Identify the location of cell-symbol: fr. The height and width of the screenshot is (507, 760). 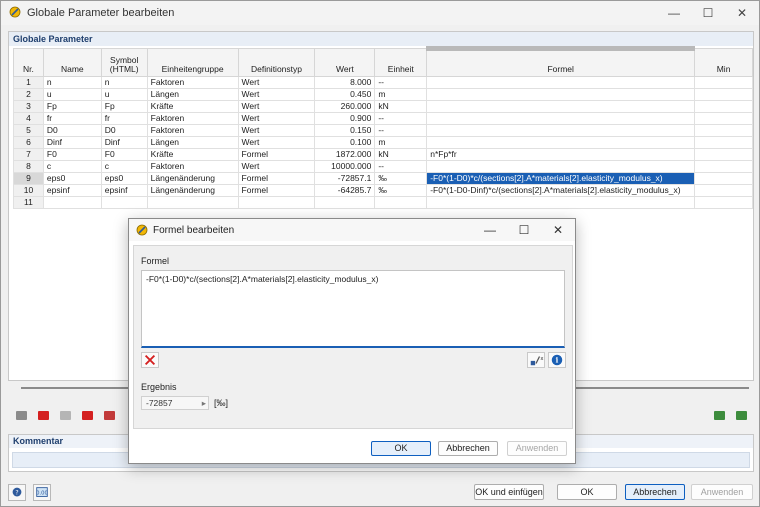
(124, 118).